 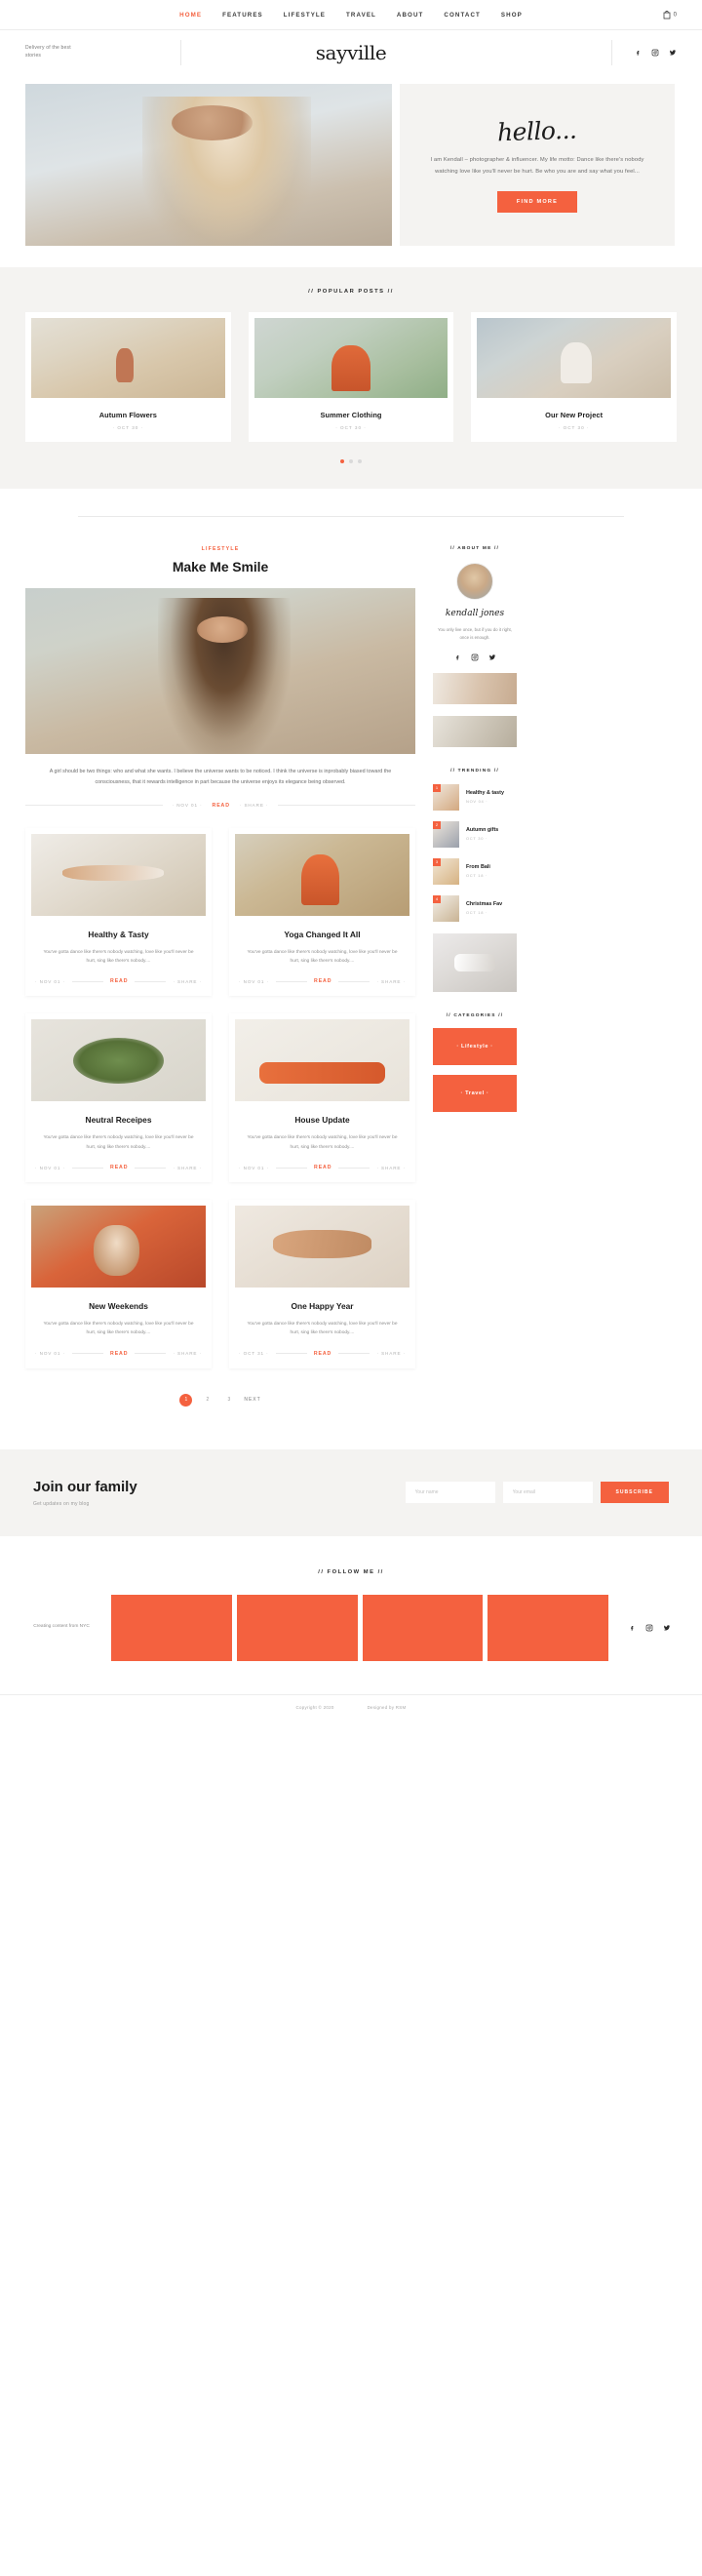 I want to click on trending-text: Autumn gifts OCT 30 ·, so click(x=482, y=834).